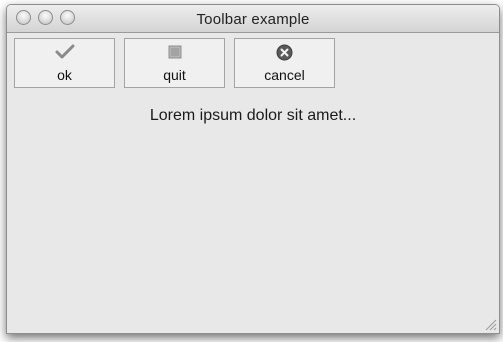 The image size is (503, 342). I want to click on ok-button-label: ok, so click(64, 75).